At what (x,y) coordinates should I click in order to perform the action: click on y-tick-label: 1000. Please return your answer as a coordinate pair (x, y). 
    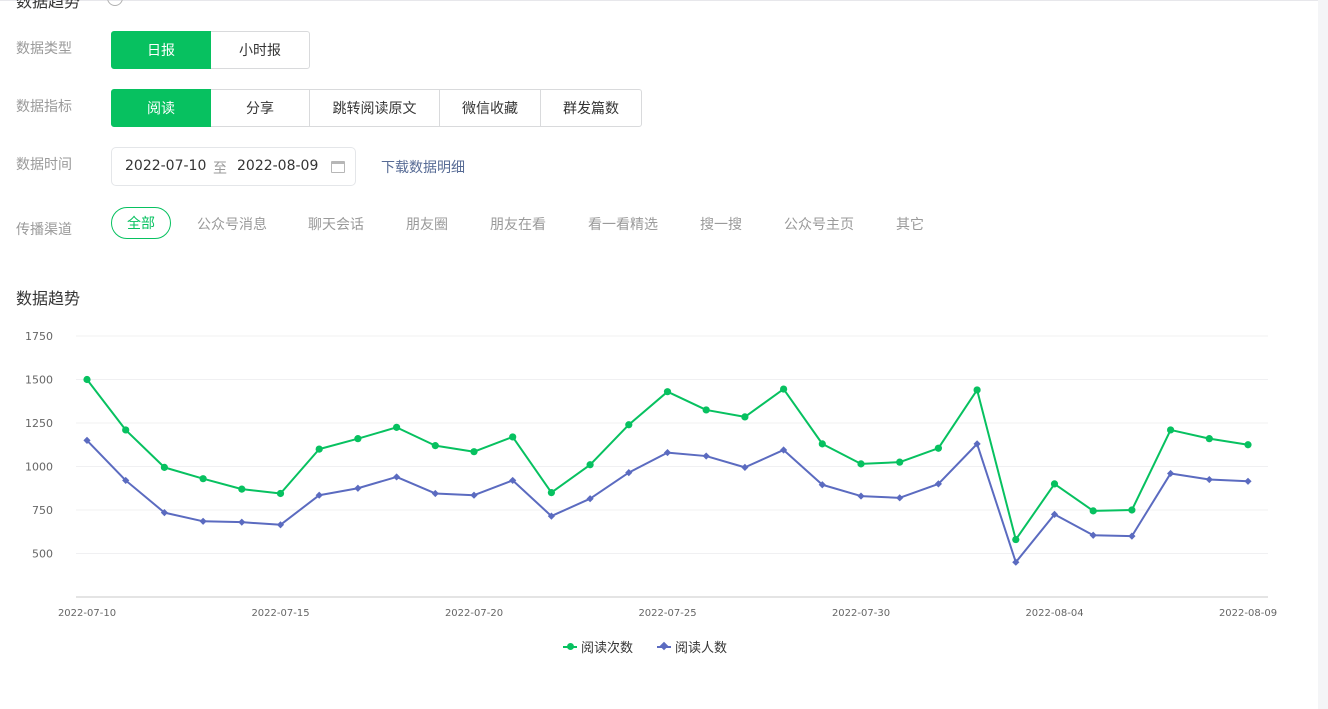
    Looking at the image, I should click on (39, 467).